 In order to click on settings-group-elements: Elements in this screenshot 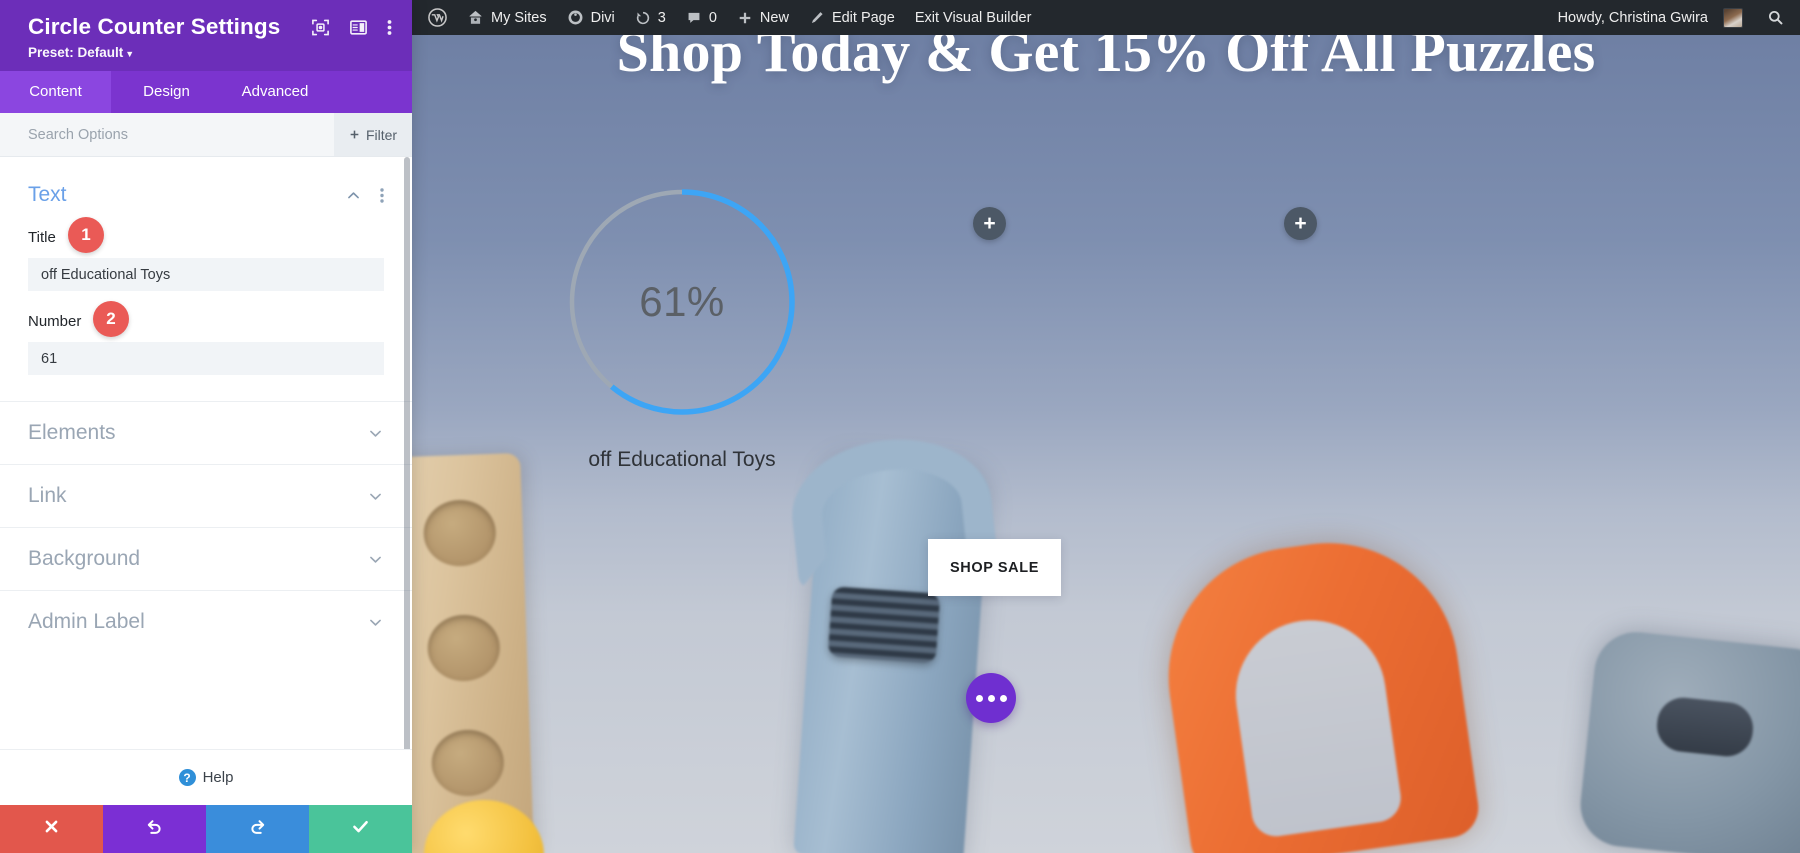, I will do `click(206, 432)`.